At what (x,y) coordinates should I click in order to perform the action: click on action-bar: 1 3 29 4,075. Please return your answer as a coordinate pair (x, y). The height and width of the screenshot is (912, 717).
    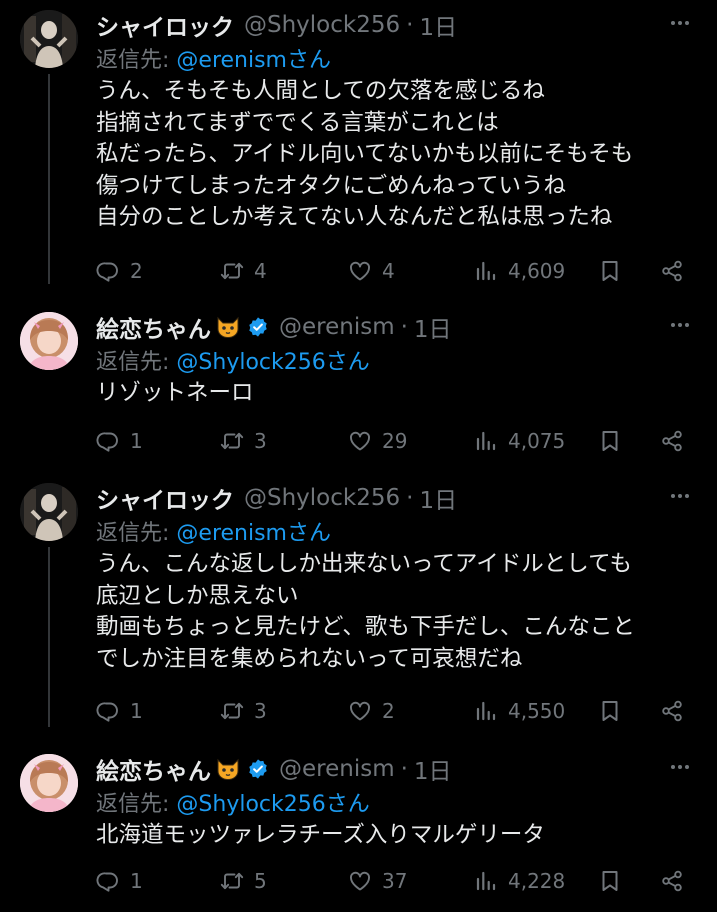
    Looking at the image, I should click on (395, 441).